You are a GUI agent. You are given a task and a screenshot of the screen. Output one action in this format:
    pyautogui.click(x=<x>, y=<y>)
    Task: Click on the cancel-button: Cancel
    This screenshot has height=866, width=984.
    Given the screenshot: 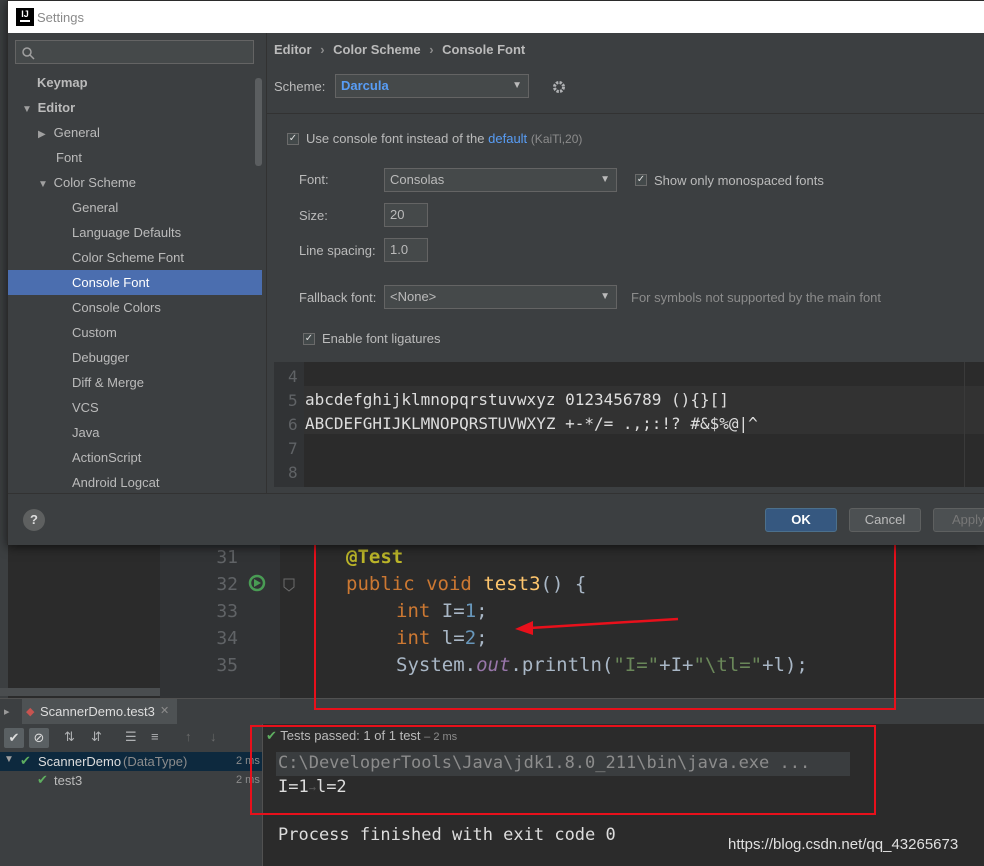 What is the action you would take?
    pyautogui.click(x=885, y=520)
    